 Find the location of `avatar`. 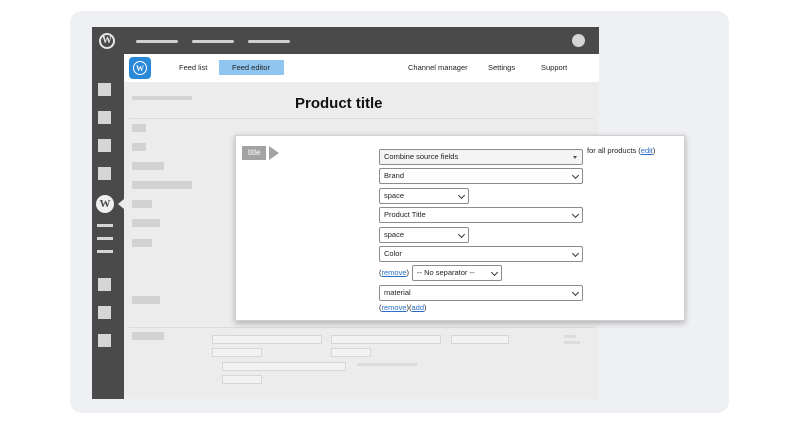

avatar is located at coordinates (578, 40).